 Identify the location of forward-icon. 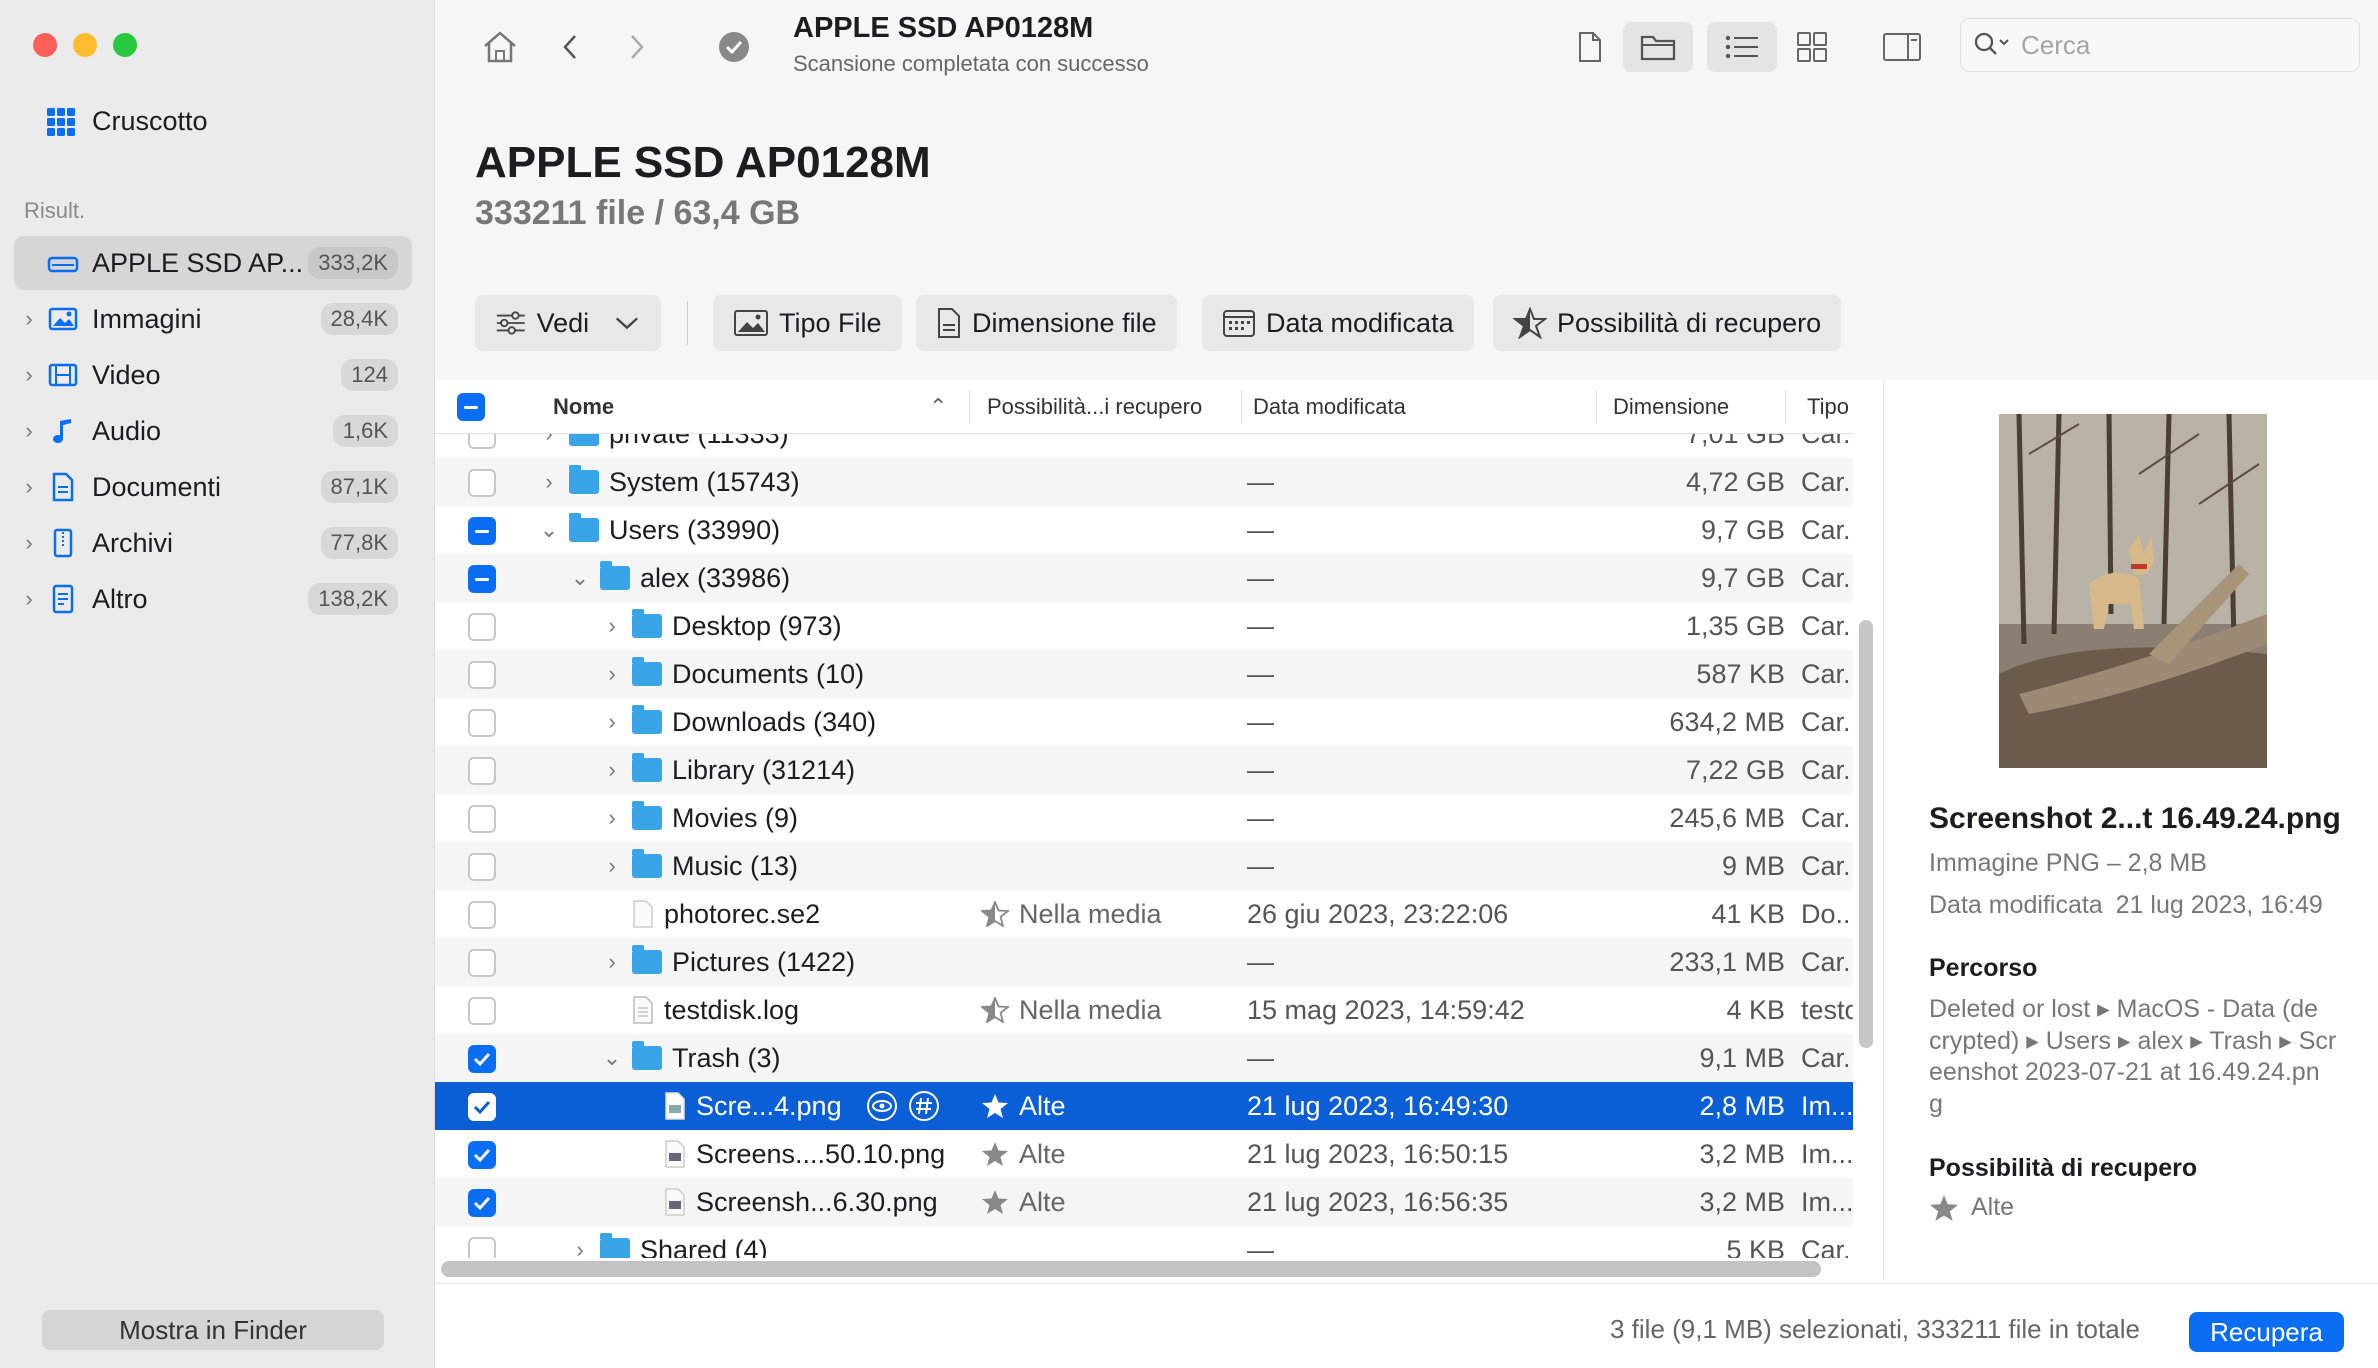
(637, 47).